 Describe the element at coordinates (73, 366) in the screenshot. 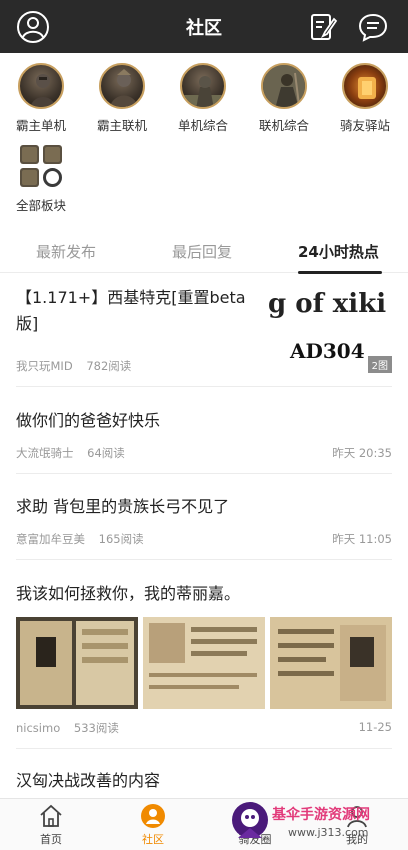

I see `post-meta: 我只玩MID 782阅读` at that location.